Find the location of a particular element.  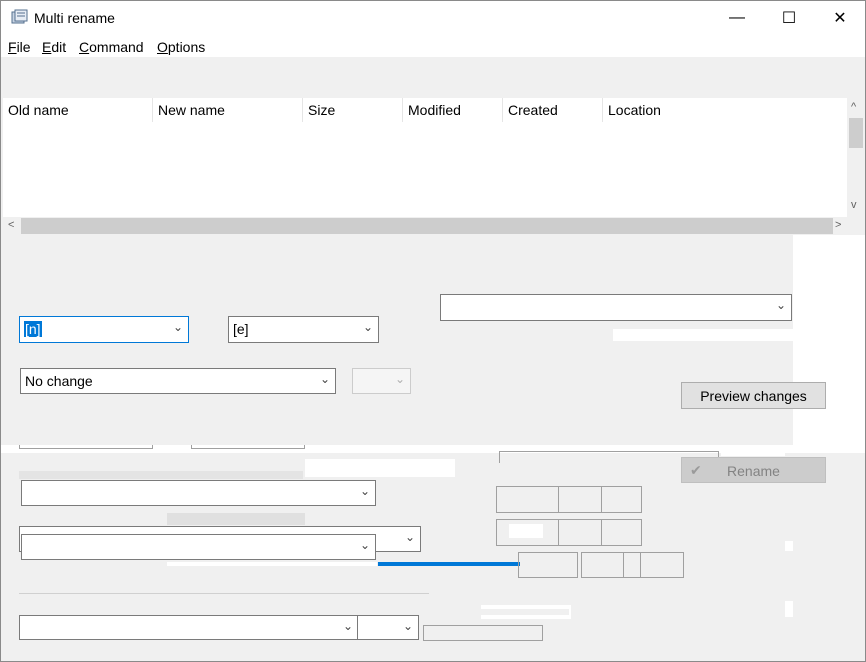

title-bar: Multi rename — ☐ ✕ is located at coordinates (433, 18).